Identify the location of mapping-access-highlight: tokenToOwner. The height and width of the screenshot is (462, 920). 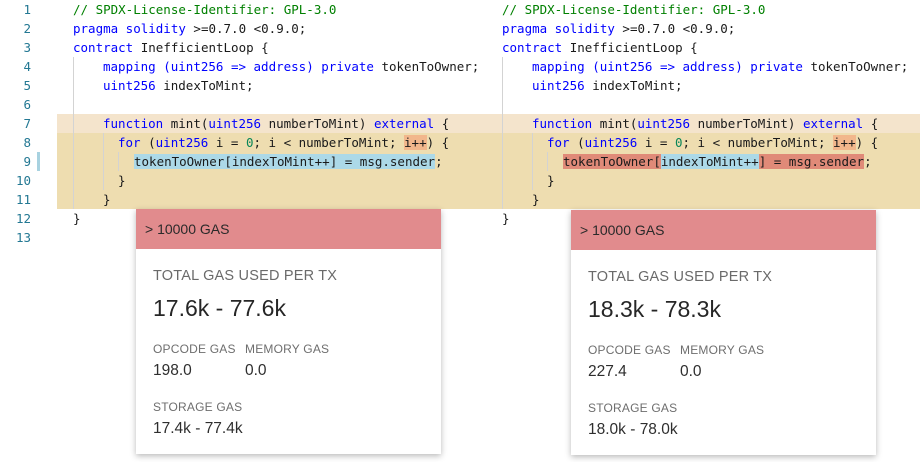
(608, 161).